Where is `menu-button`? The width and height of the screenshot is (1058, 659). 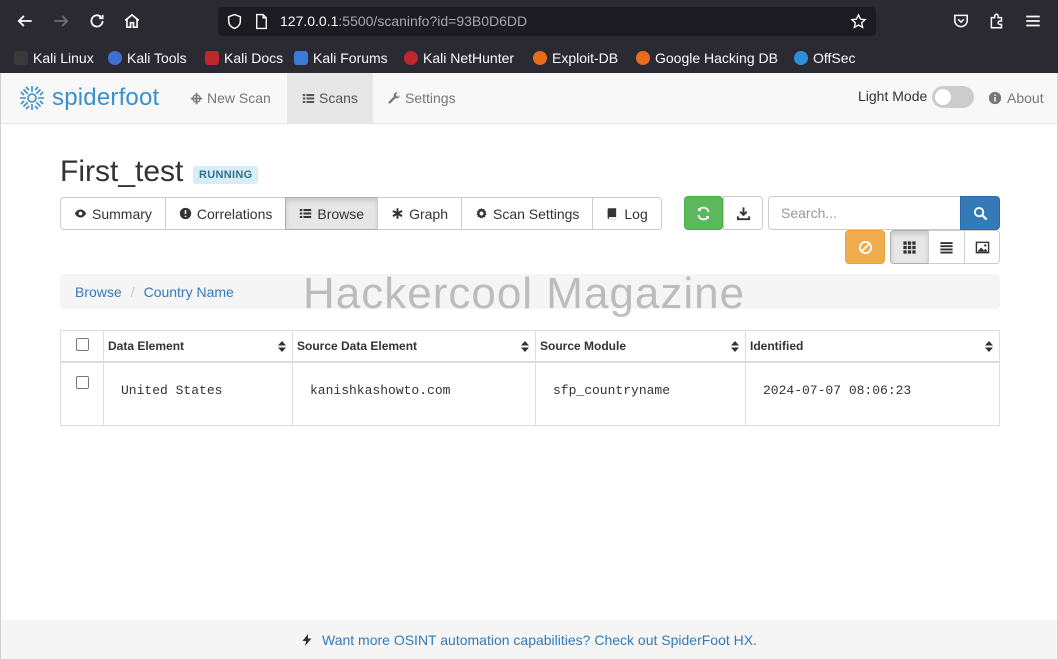
menu-button is located at coordinates (1033, 21).